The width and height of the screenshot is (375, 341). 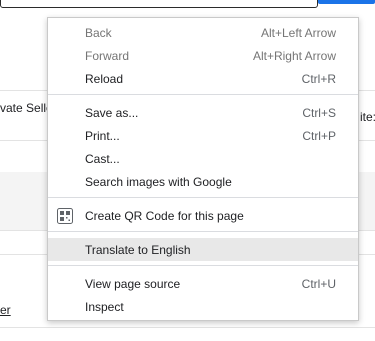 What do you see at coordinates (294, 55) in the screenshot?
I see `menu-item-shortcut: Alt+Right Arrow` at bounding box center [294, 55].